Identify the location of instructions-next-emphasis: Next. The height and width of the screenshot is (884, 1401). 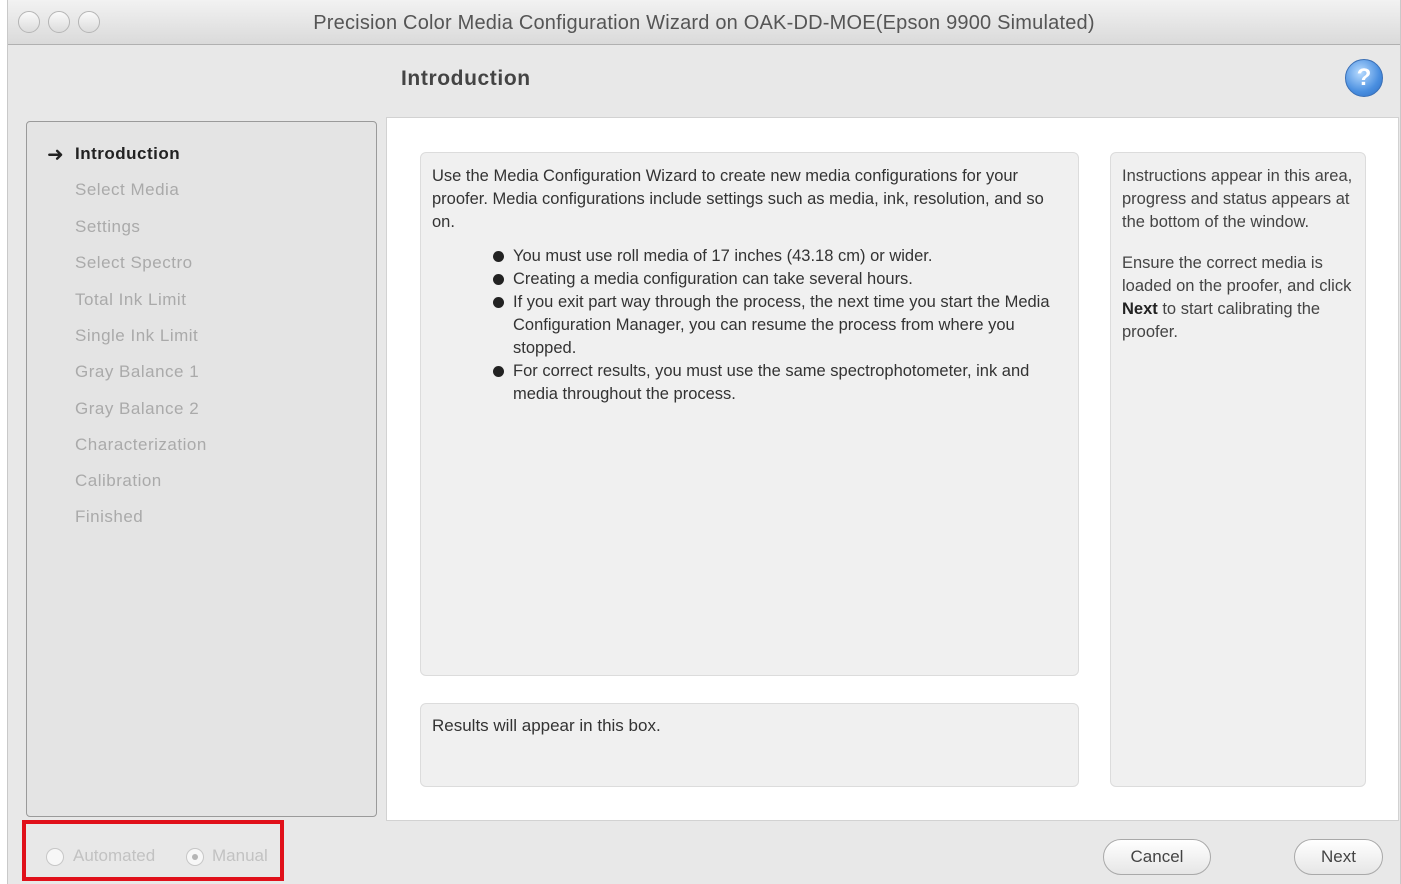
(1140, 309).